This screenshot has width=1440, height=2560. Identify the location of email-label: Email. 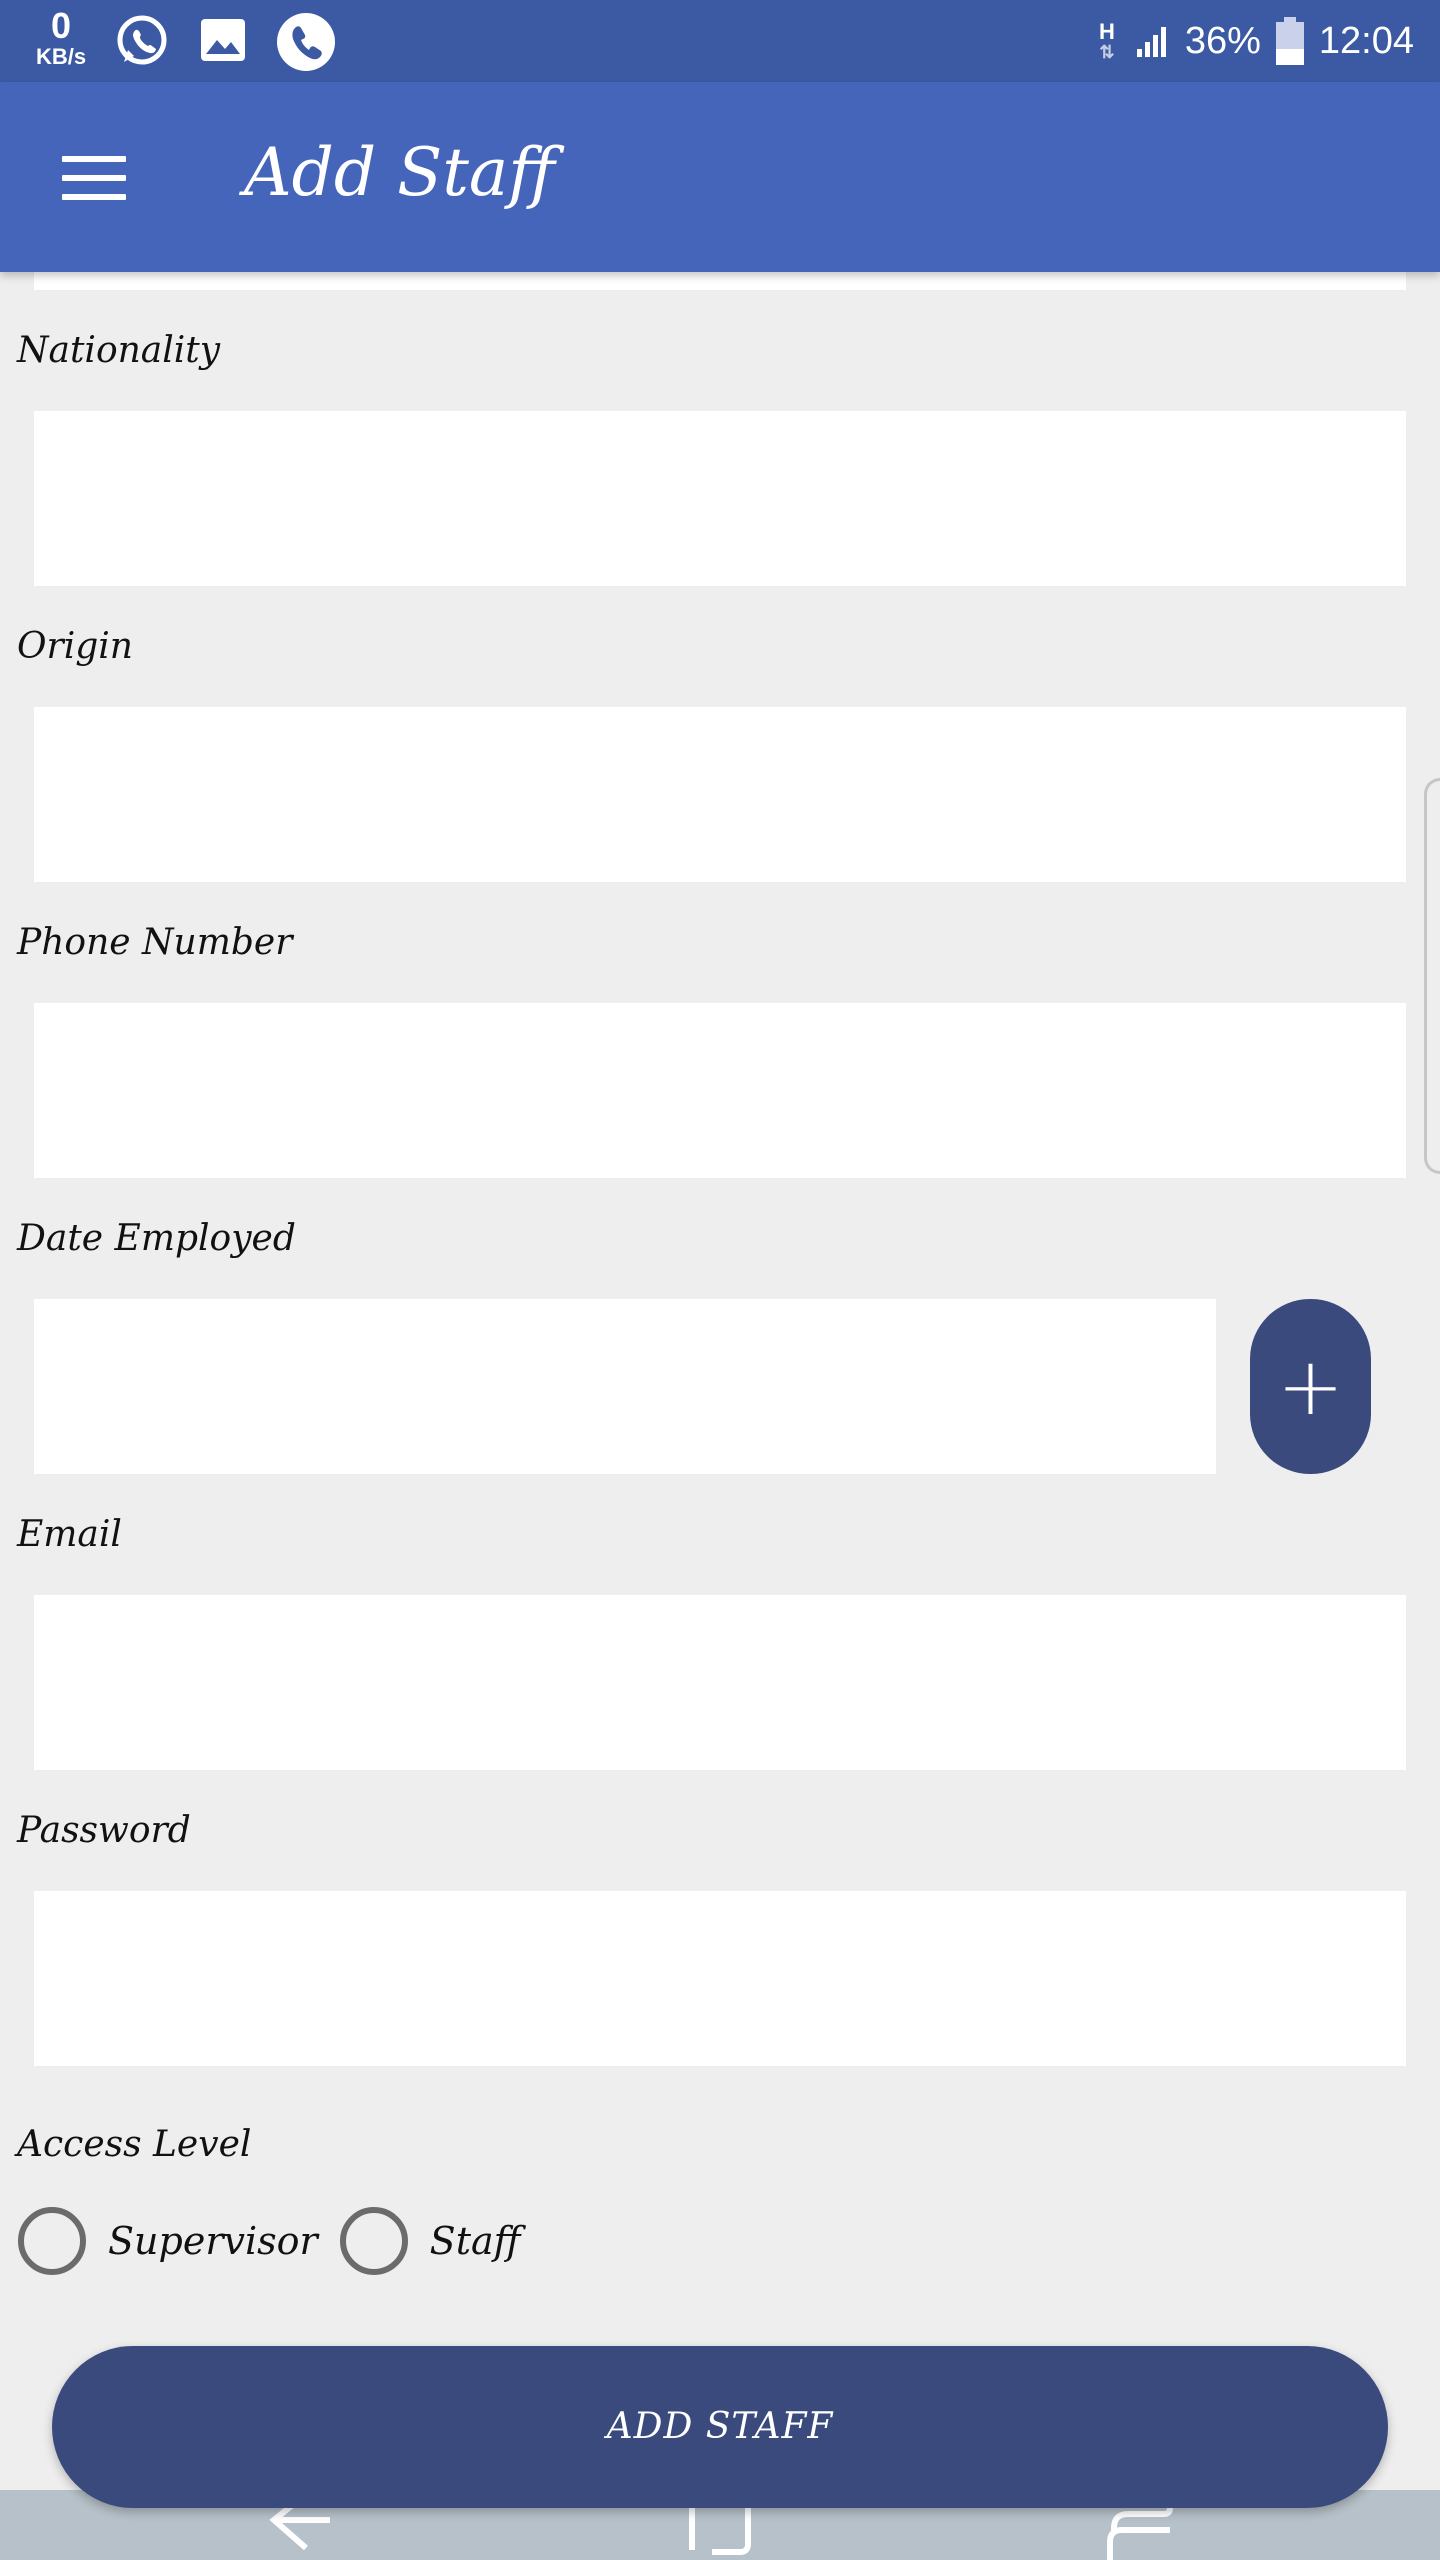
(69, 1534).